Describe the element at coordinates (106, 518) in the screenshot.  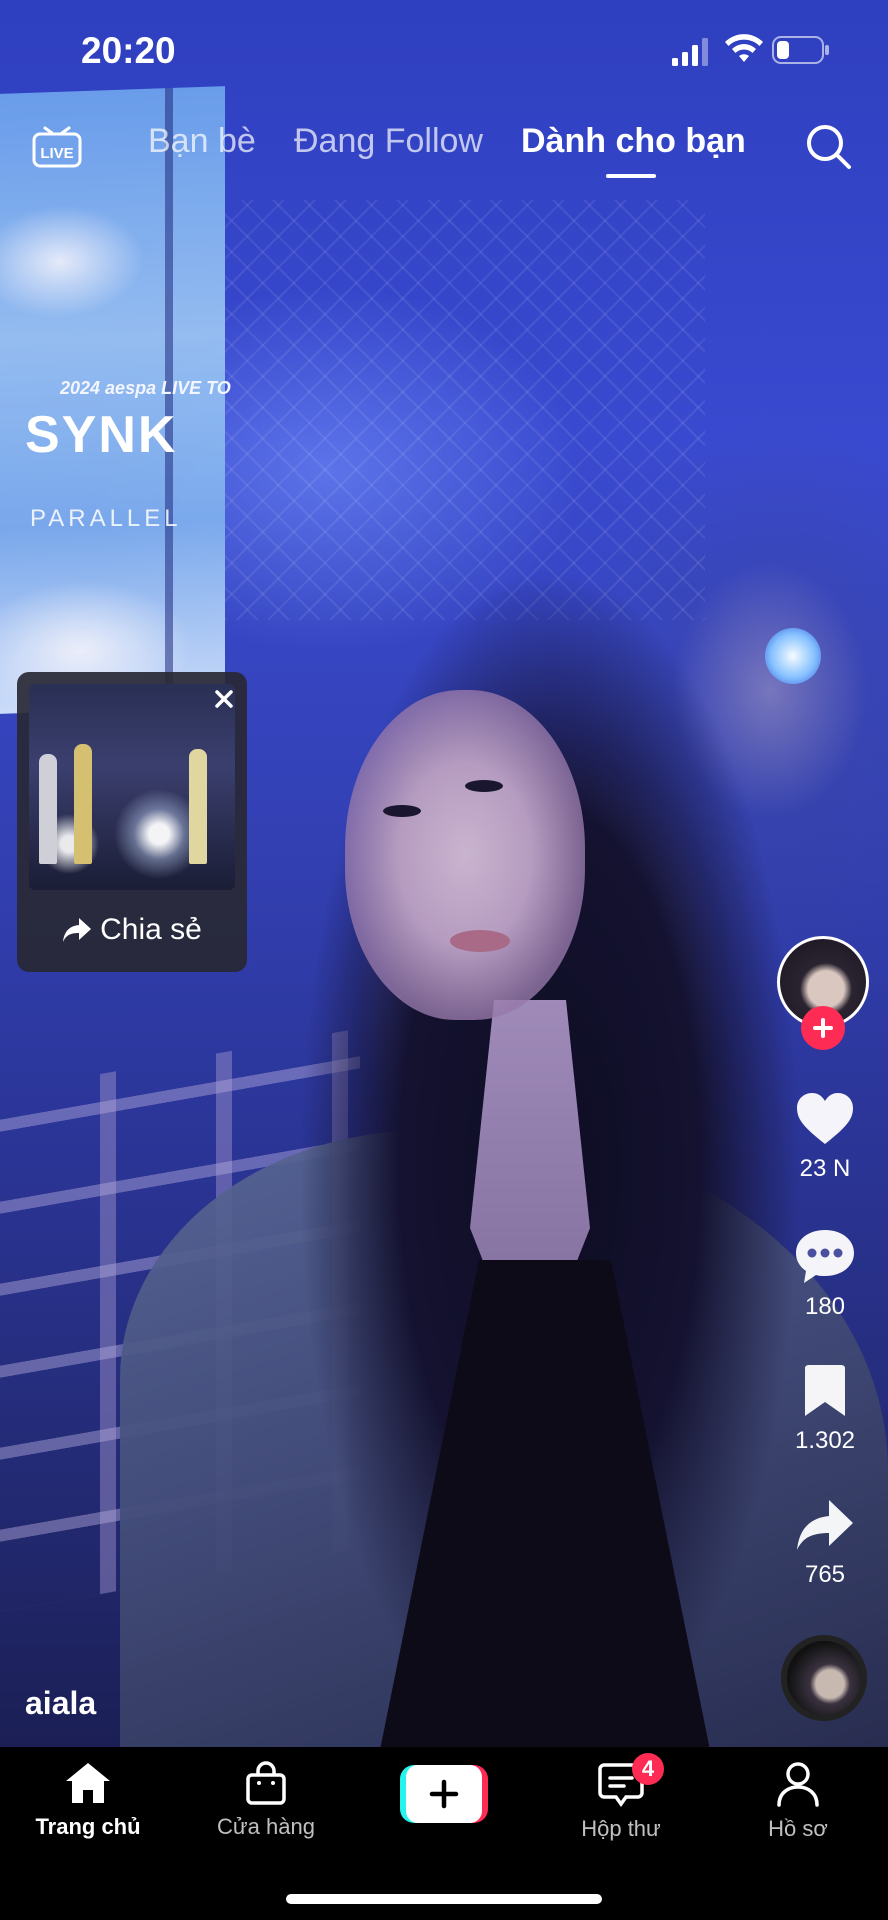
I see `banner-parallel-text: PARALLEL` at that location.